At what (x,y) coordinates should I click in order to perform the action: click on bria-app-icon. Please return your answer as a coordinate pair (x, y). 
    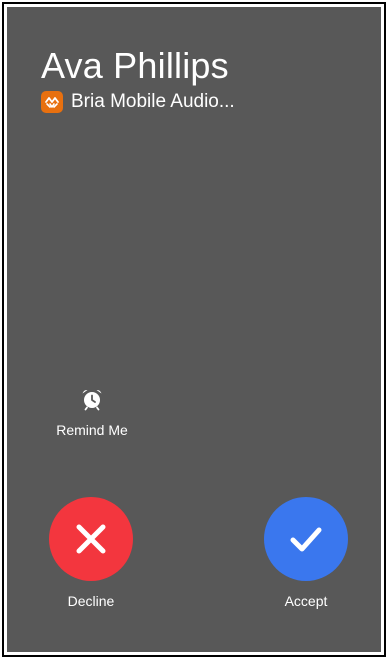
    Looking at the image, I should click on (52, 102).